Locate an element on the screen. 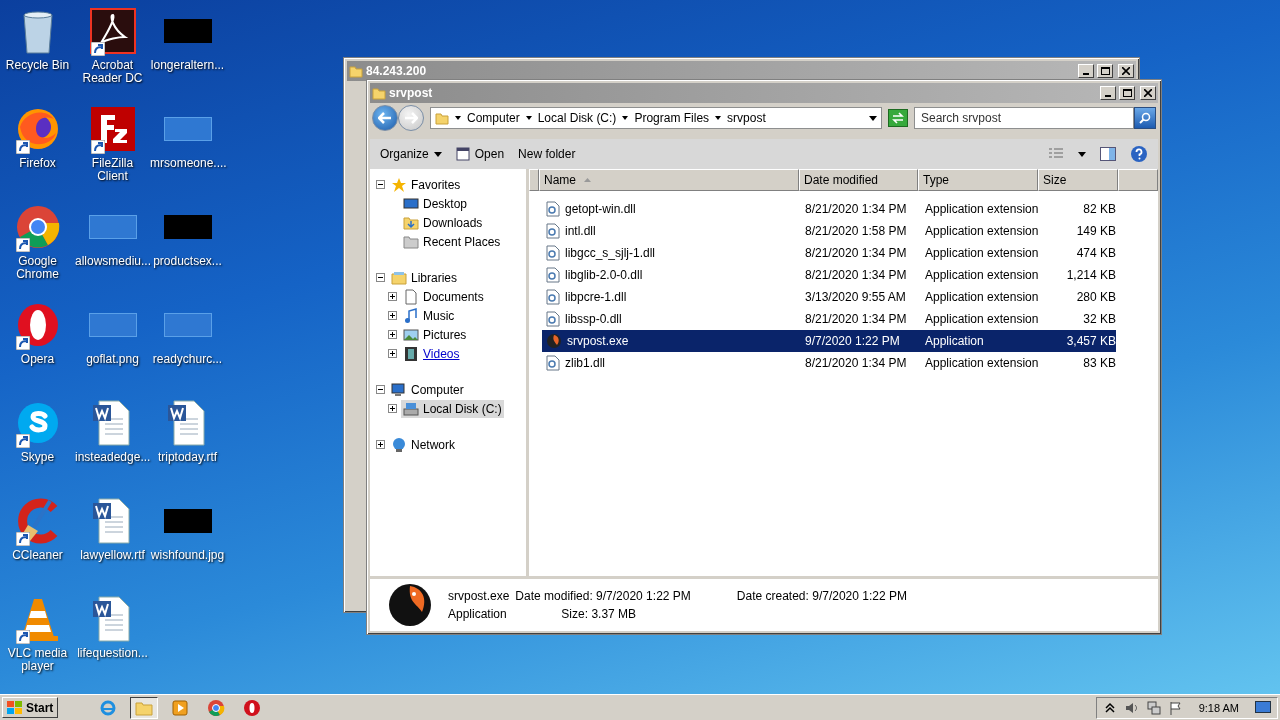  file-row: getopt-win.dll 8/21/2020 1:34 PM Application extension 82 KB is located at coordinates (829, 209).